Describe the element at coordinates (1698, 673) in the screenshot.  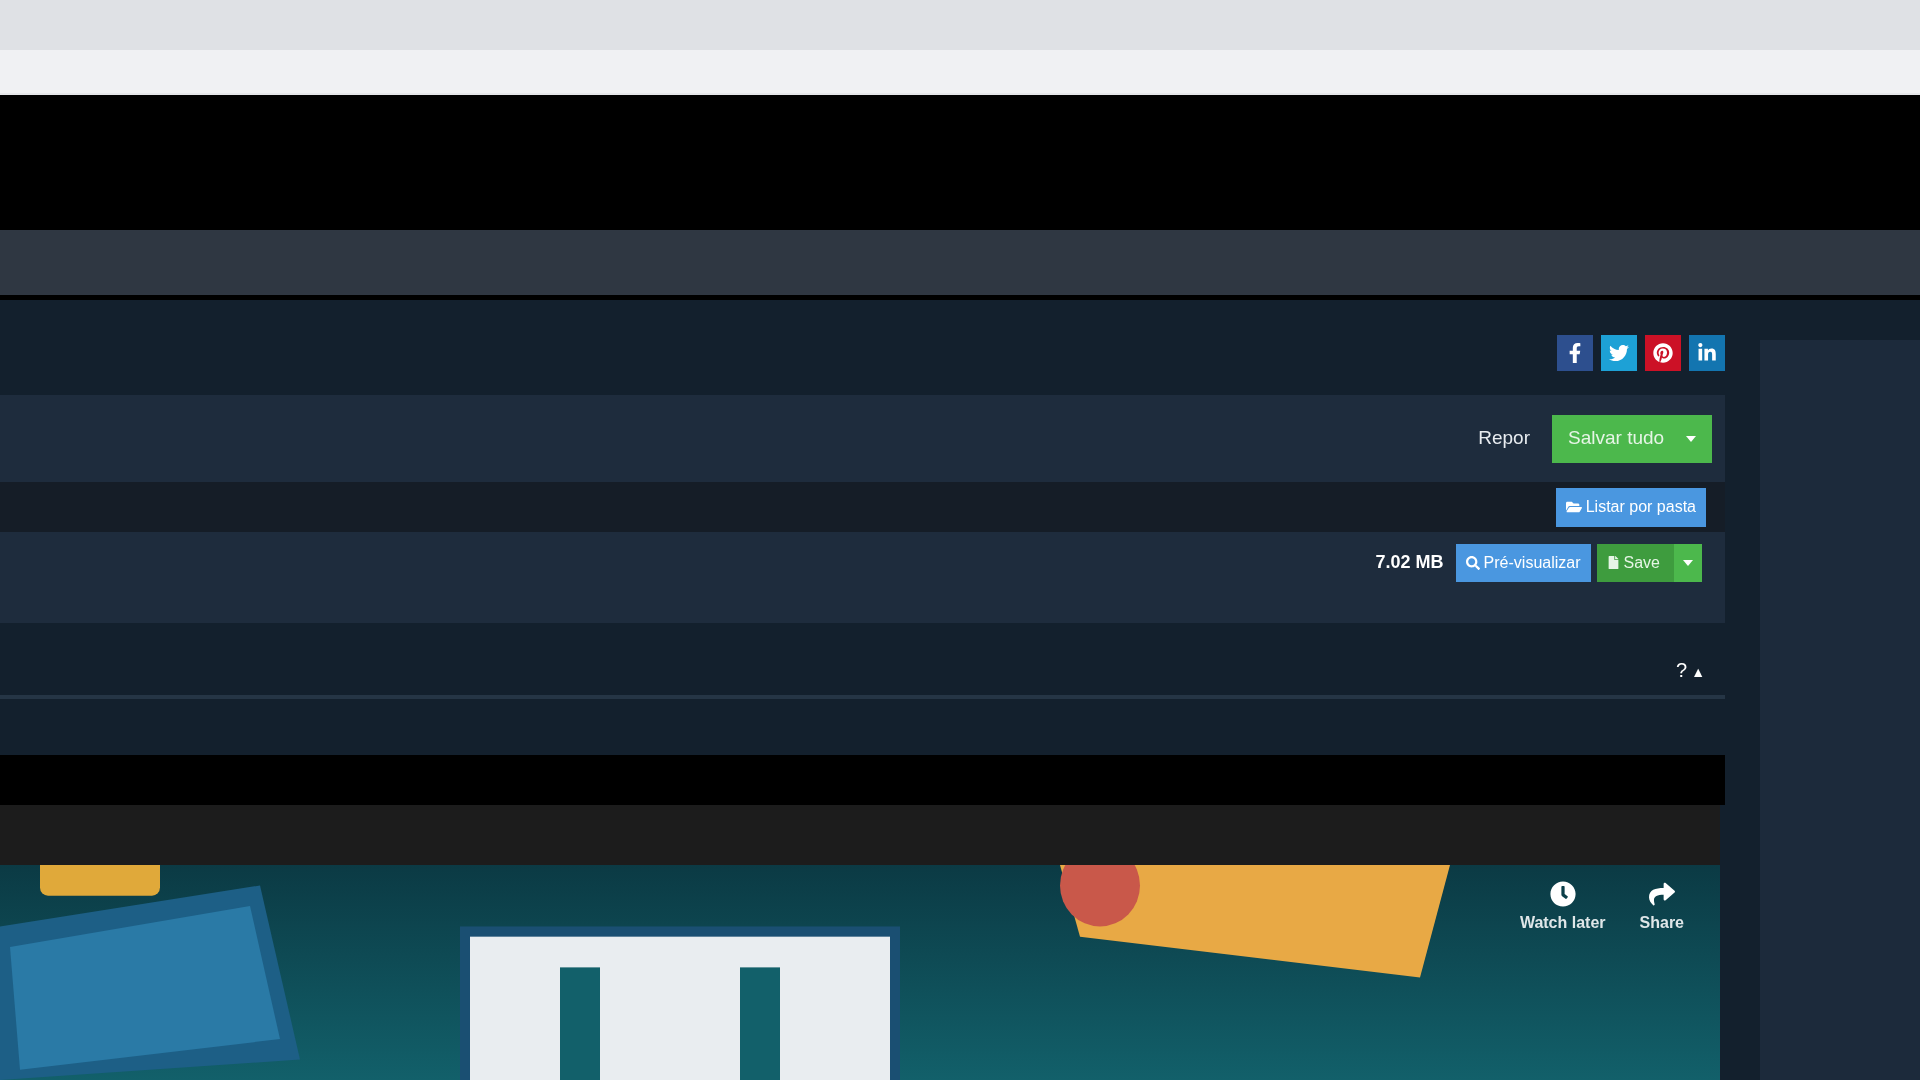
I see `collapse-toggle: ▲` at that location.